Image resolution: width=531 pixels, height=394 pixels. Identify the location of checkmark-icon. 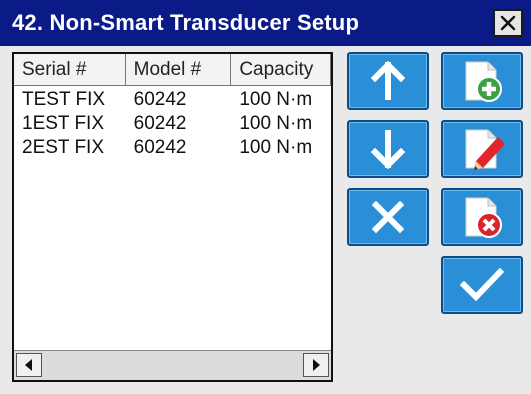
(482, 284).